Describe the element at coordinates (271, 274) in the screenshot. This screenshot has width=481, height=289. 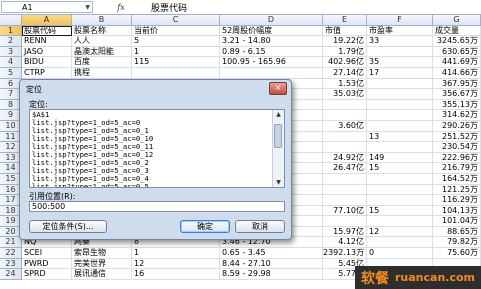
I see `table-cell: 8.59 - 29.98` at that location.